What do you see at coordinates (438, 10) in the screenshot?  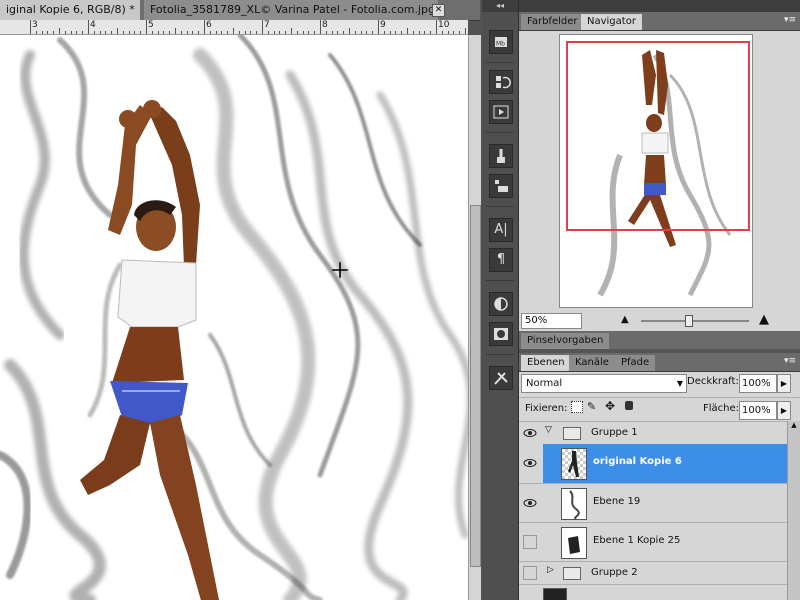 I see `close-icon: ✕` at bounding box center [438, 10].